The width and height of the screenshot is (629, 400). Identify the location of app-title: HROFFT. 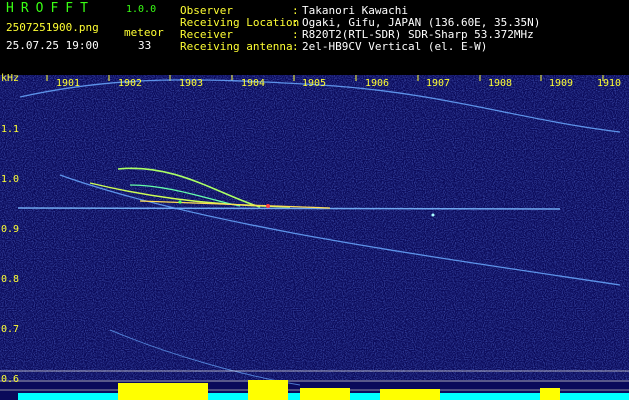
(50, 8).